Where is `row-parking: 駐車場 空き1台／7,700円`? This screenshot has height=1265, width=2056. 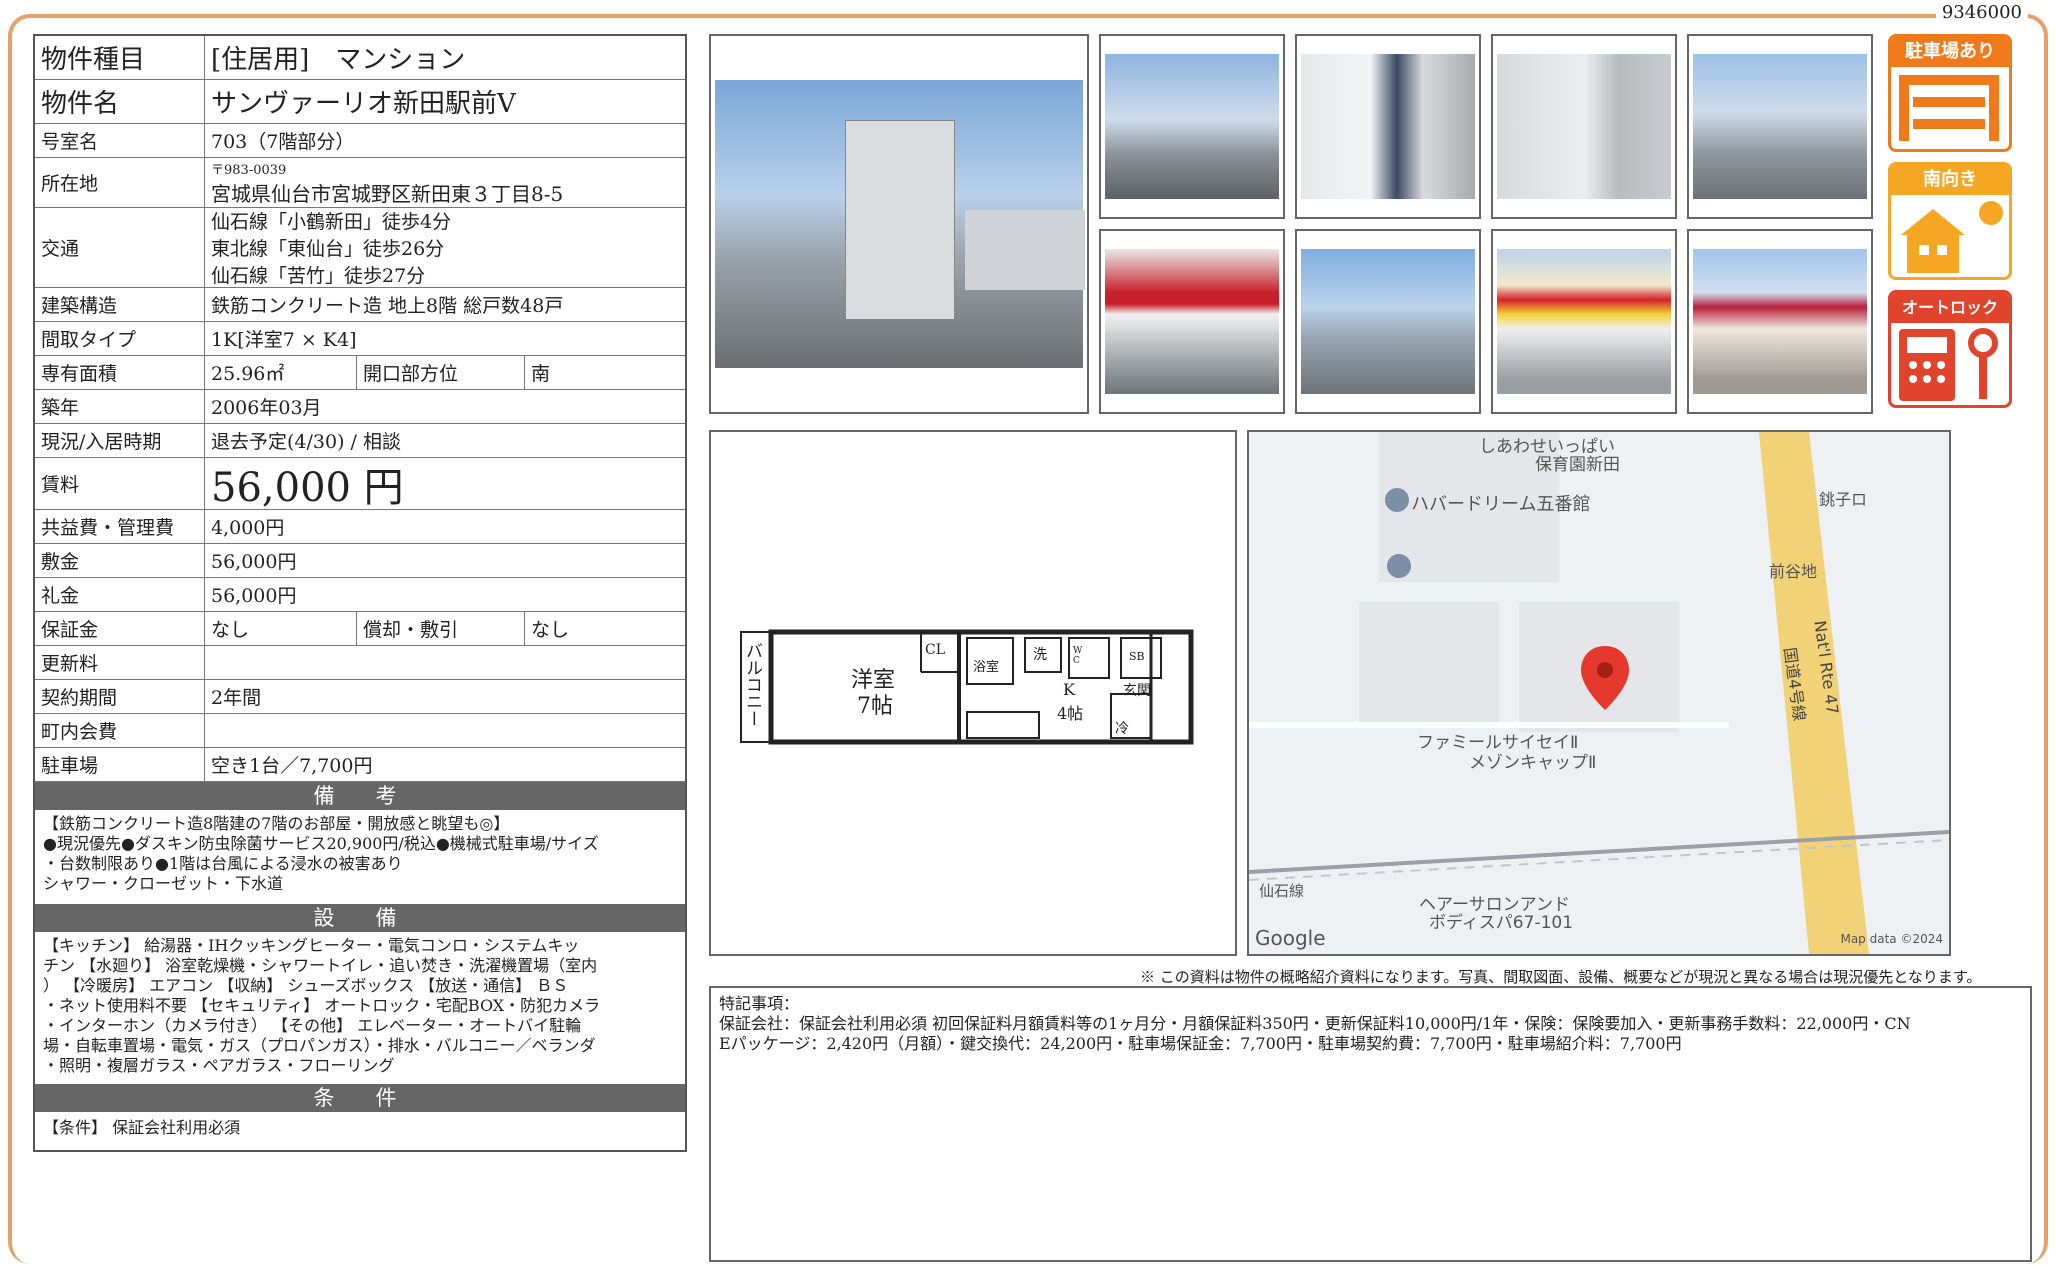
row-parking: 駐車場 空き1台／7,700円 is located at coordinates (360, 765).